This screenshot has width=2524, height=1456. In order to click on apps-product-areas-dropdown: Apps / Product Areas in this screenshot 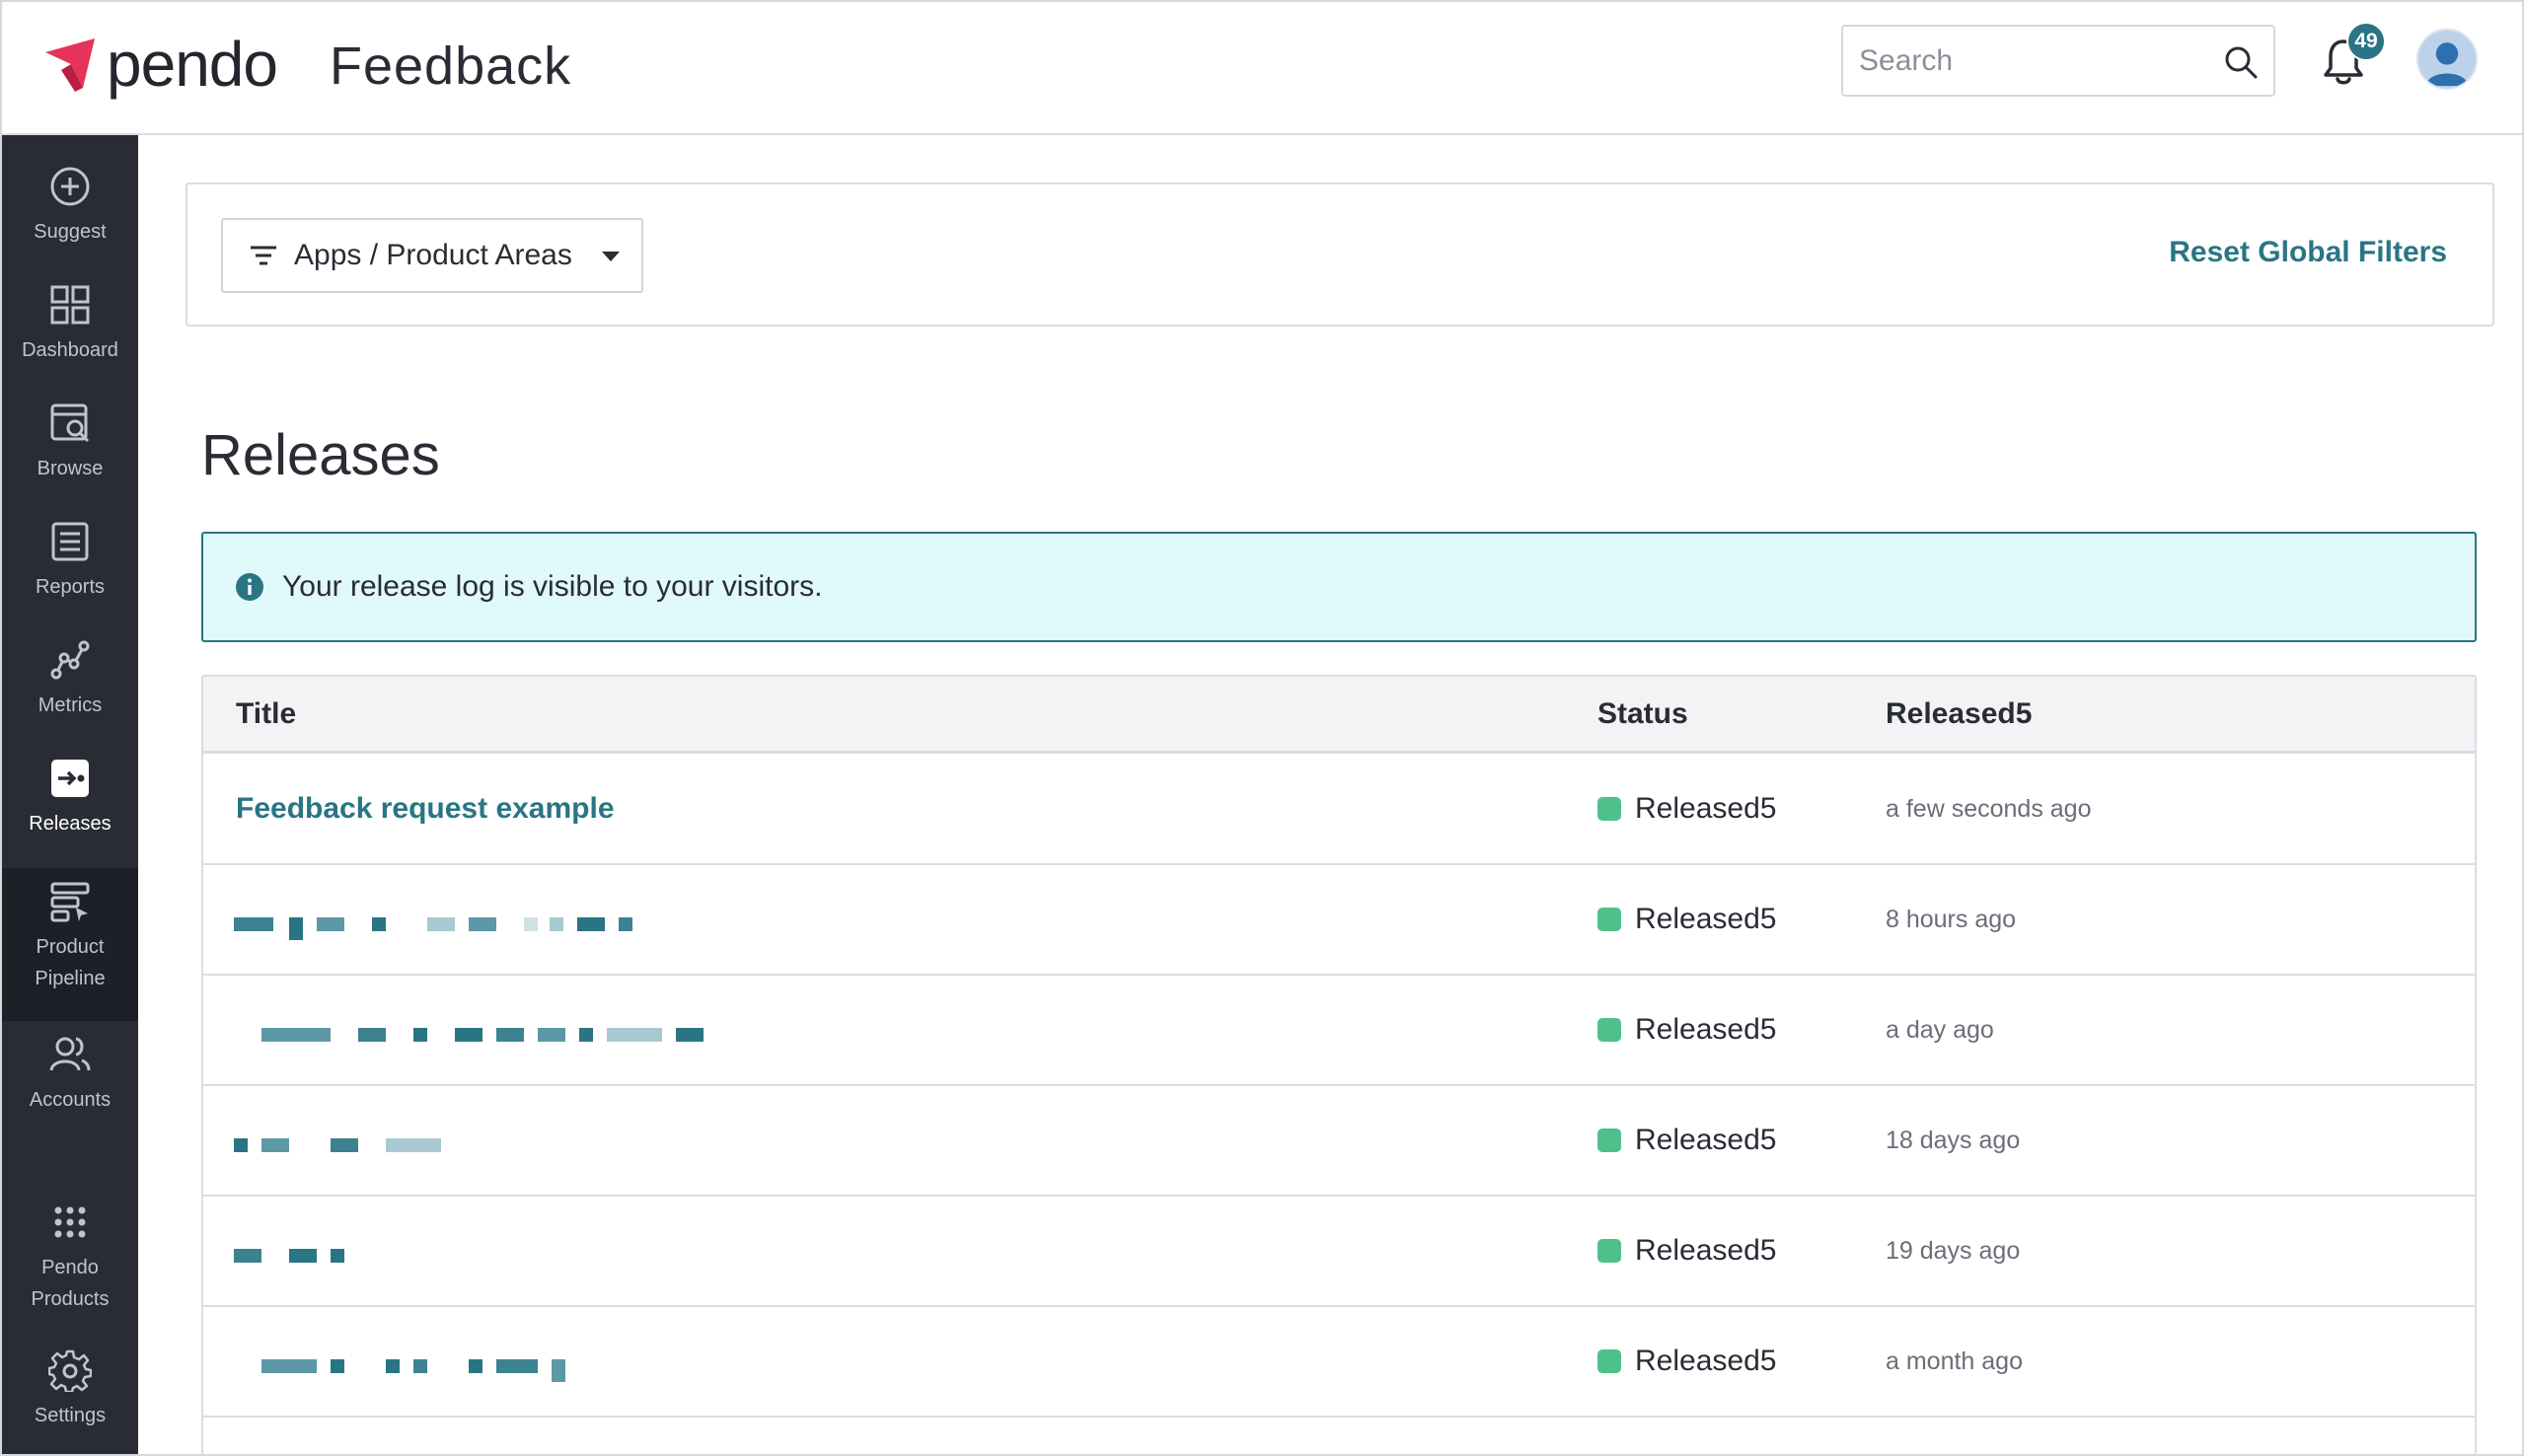, I will do `click(432, 255)`.